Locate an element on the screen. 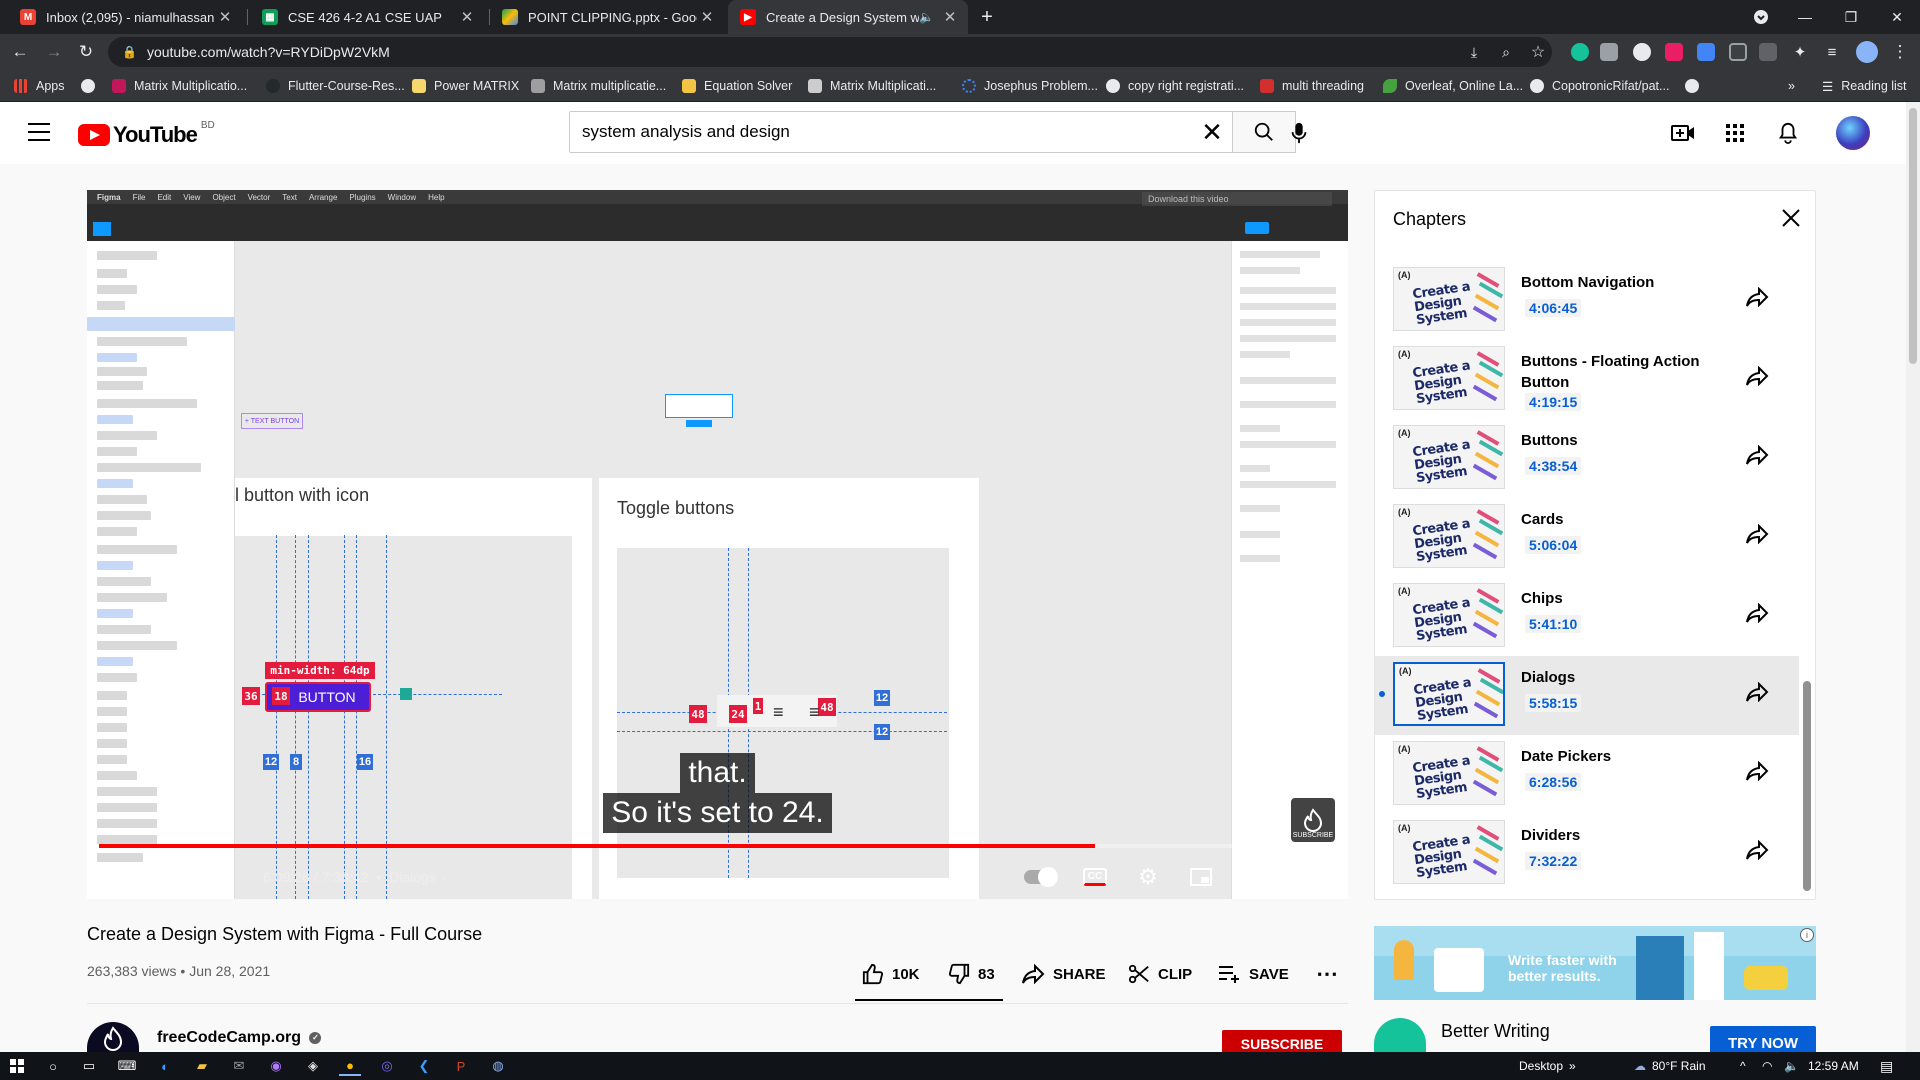  camera-extension-icon is located at coordinates (1609, 52).